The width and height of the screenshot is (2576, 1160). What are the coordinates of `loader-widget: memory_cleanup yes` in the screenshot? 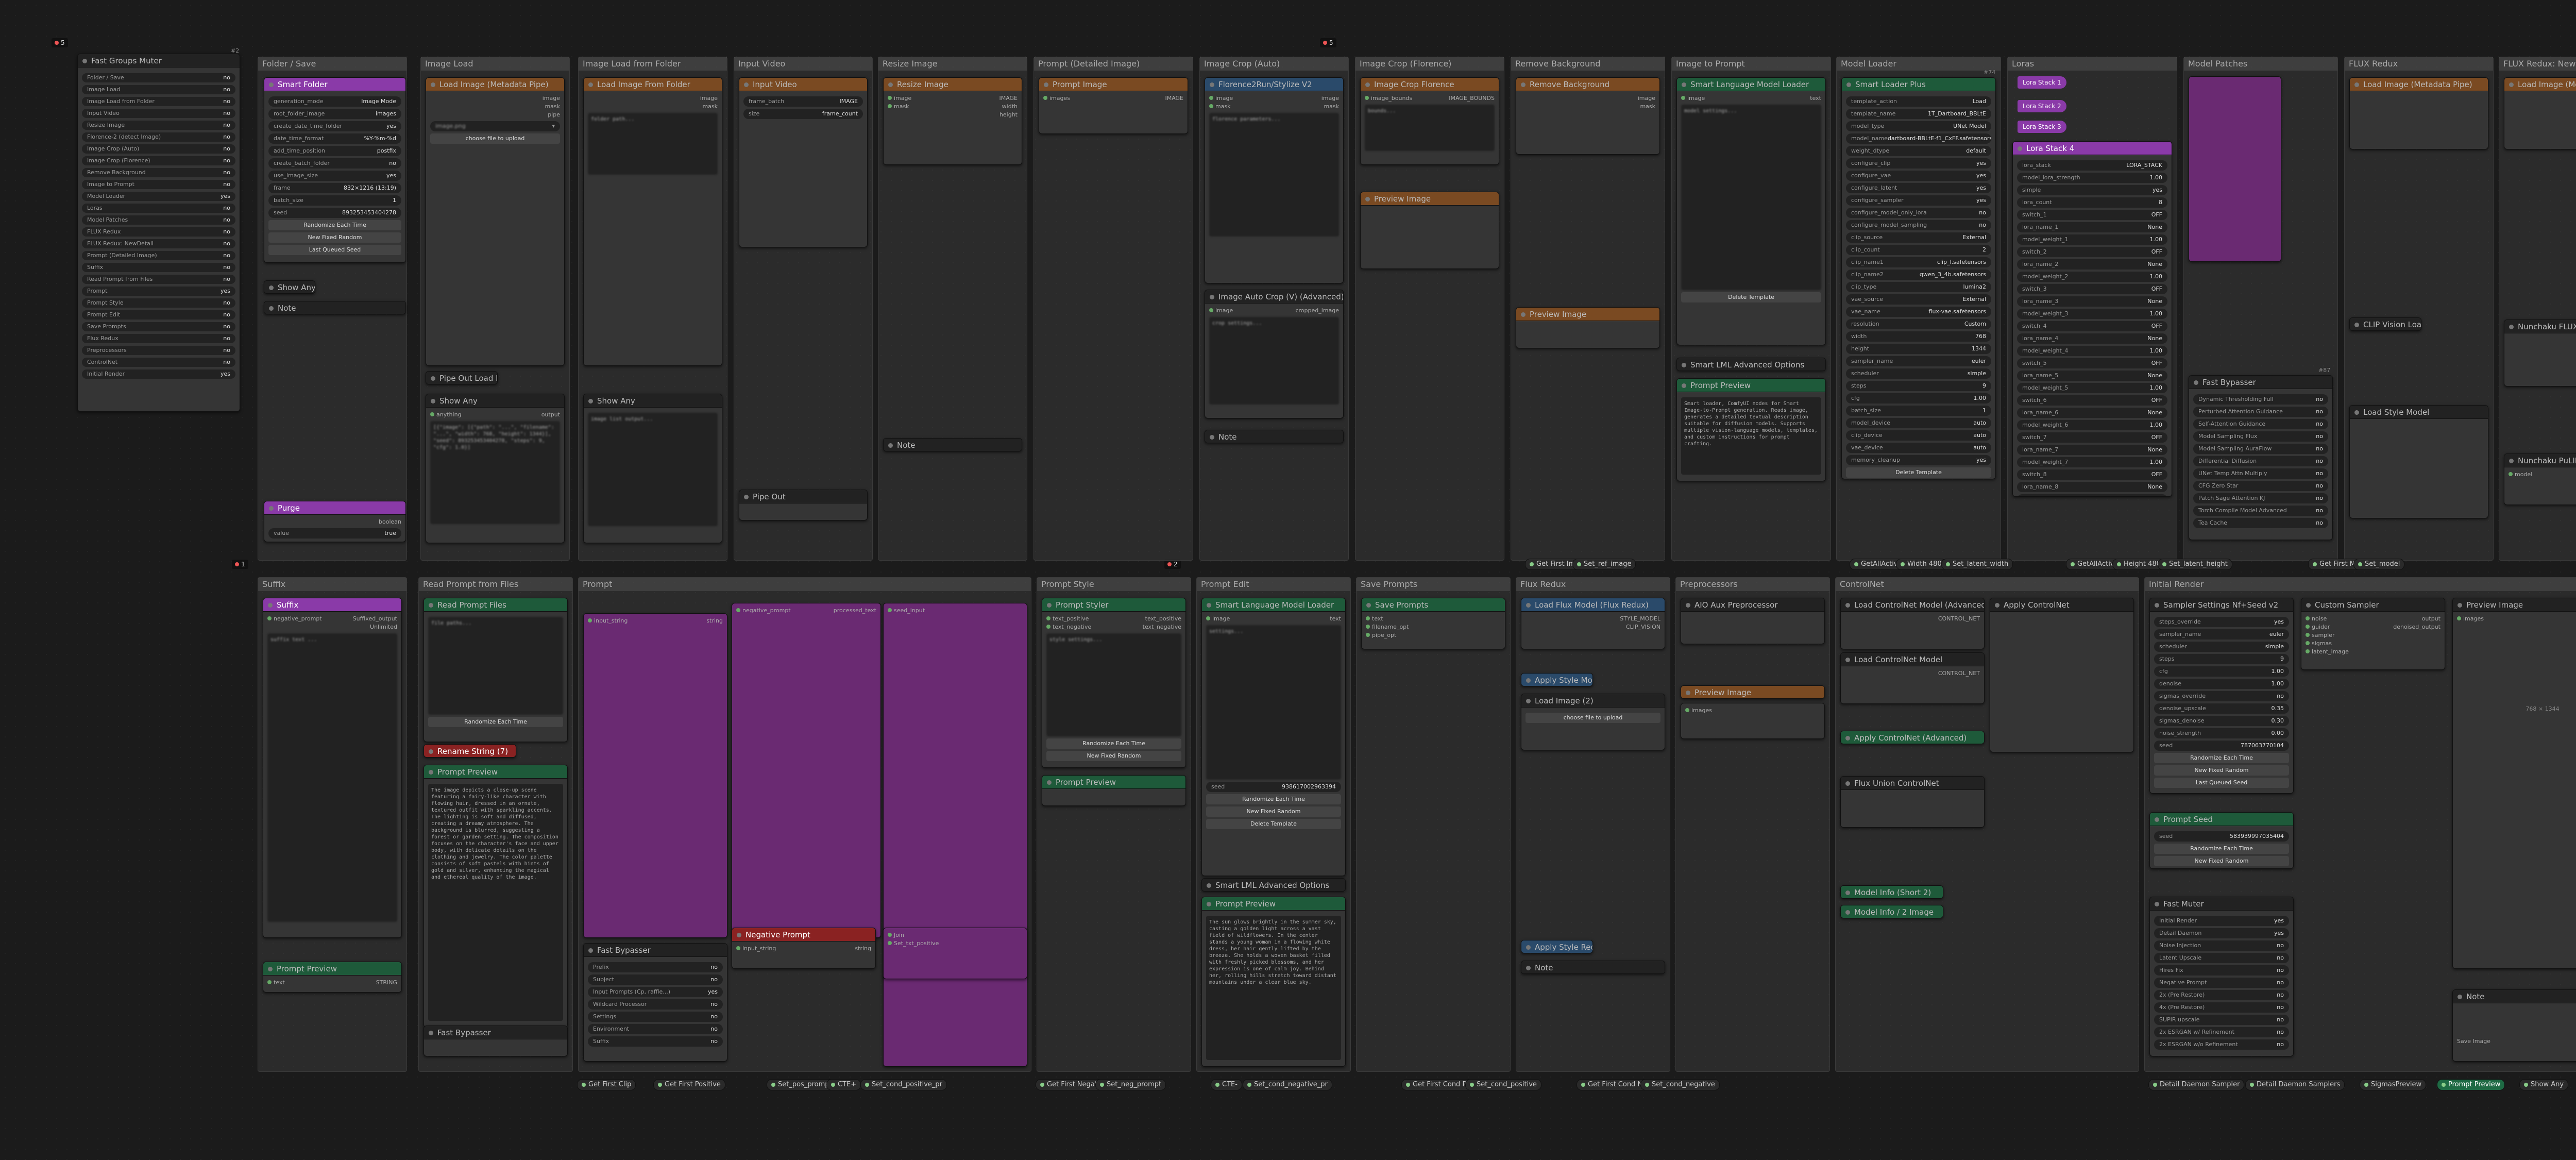 It's located at (1918, 460).